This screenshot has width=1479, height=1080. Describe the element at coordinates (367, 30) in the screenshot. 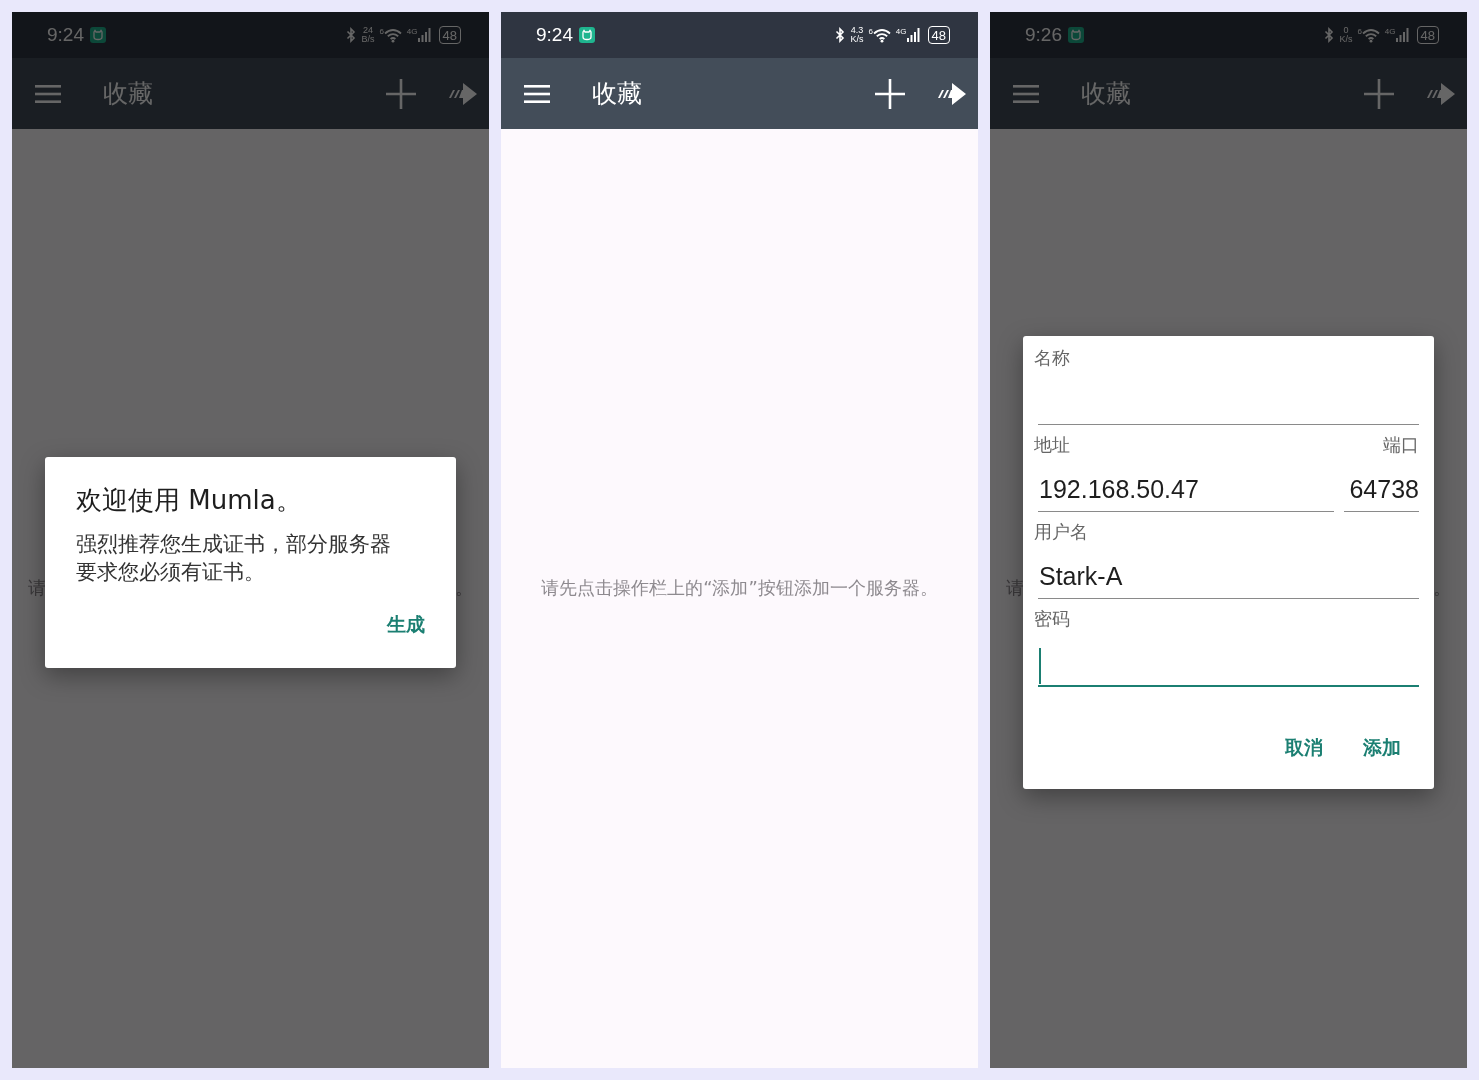

I see `network-speed: 24` at that location.